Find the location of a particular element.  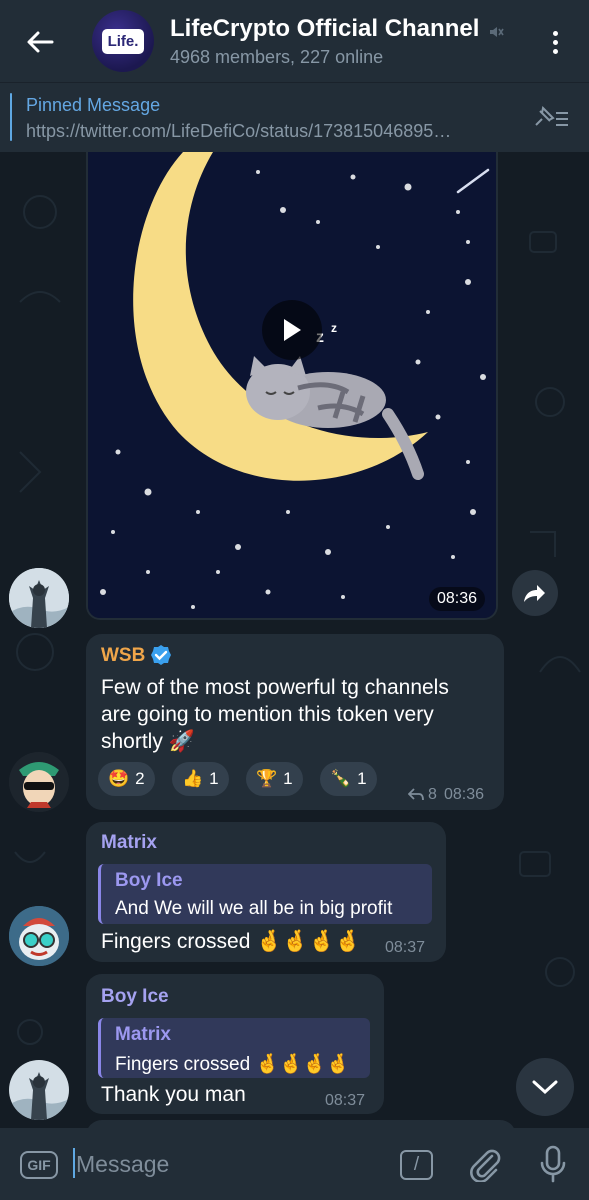

paperclip-icon is located at coordinates (485, 1164).